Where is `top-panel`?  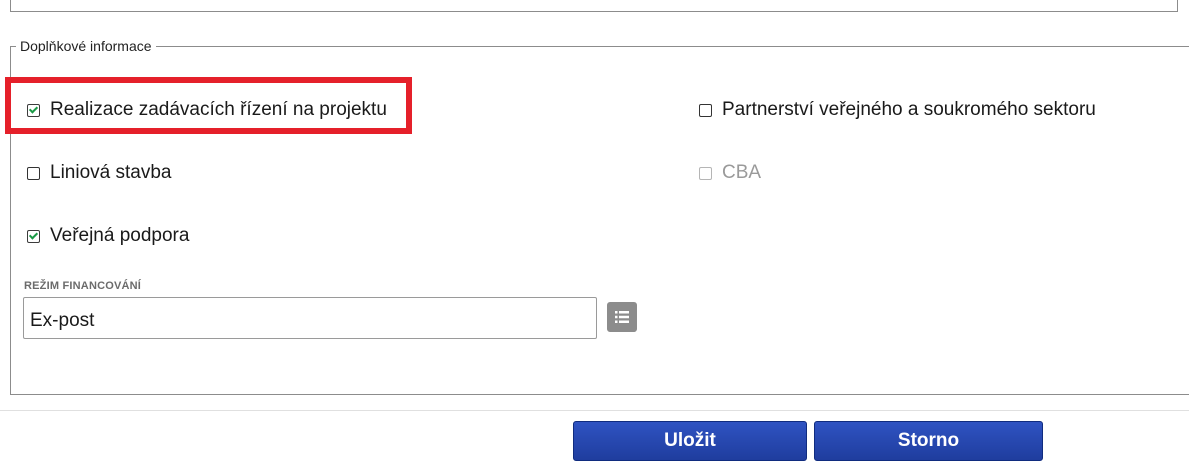
top-panel is located at coordinates (594, 6).